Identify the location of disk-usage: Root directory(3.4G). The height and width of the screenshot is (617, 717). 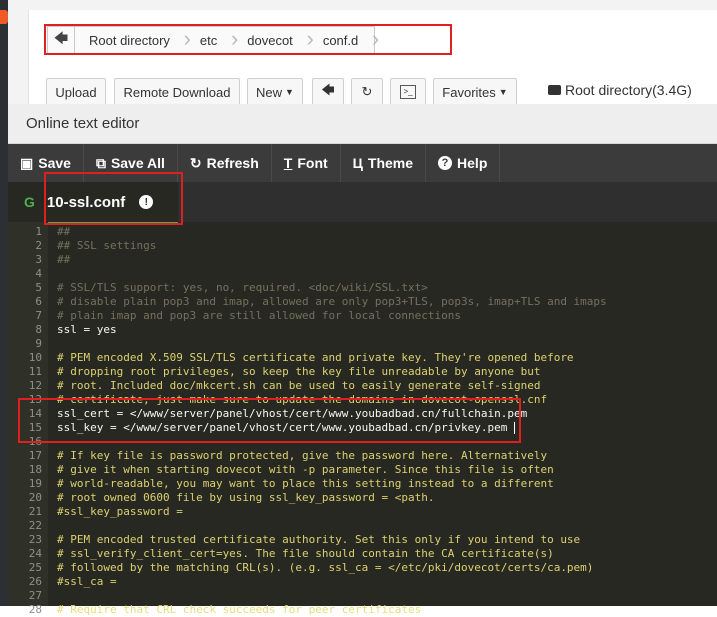
(620, 90).